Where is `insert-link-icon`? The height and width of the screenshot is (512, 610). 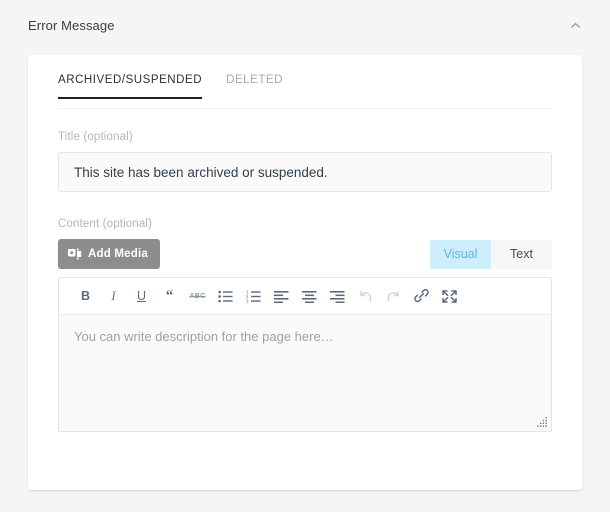
insert-link-icon is located at coordinates (421, 296).